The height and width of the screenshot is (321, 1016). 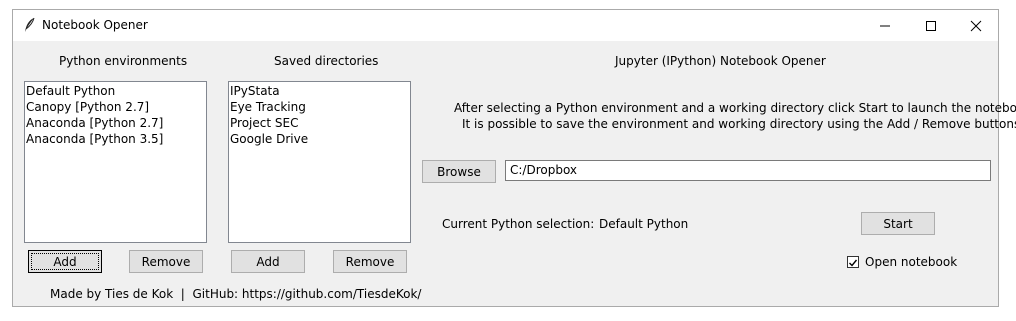 I want to click on list-item: Anaconda [Python 2.7], so click(x=115, y=123).